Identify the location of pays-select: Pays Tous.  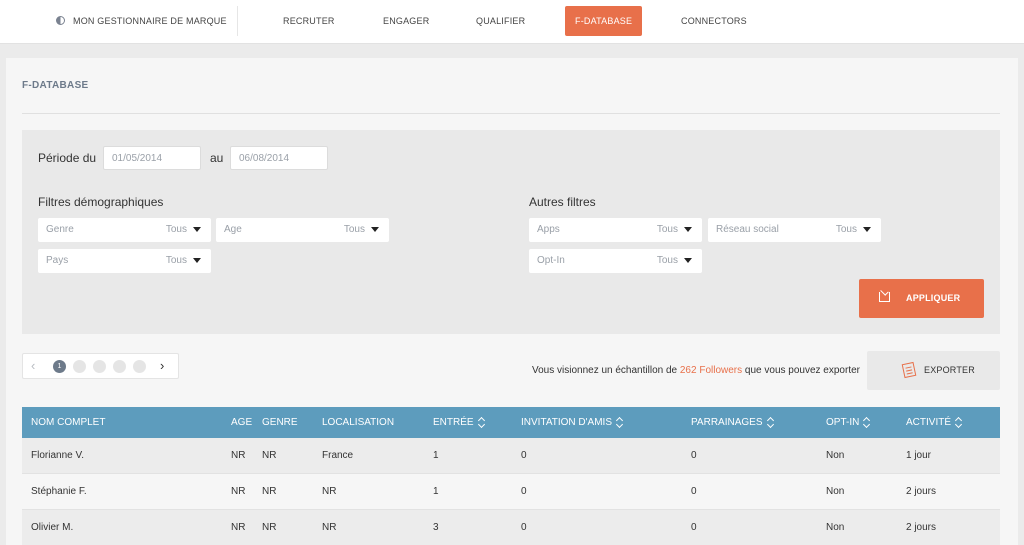
(124, 261).